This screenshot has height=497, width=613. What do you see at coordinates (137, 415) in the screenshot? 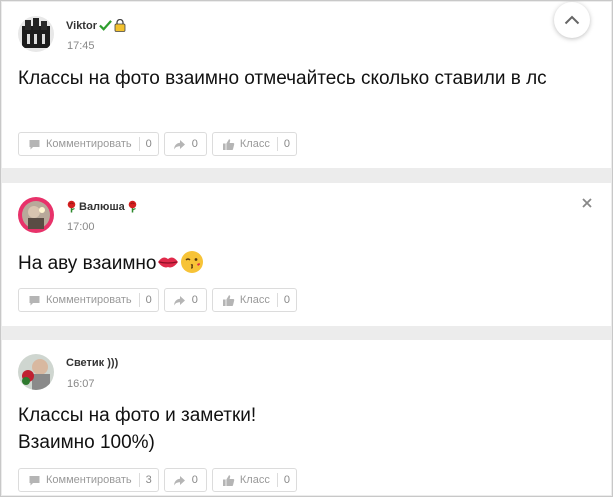
I see `post-text-line: Классы на фото и заметки!` at bounding box center [137, 415].